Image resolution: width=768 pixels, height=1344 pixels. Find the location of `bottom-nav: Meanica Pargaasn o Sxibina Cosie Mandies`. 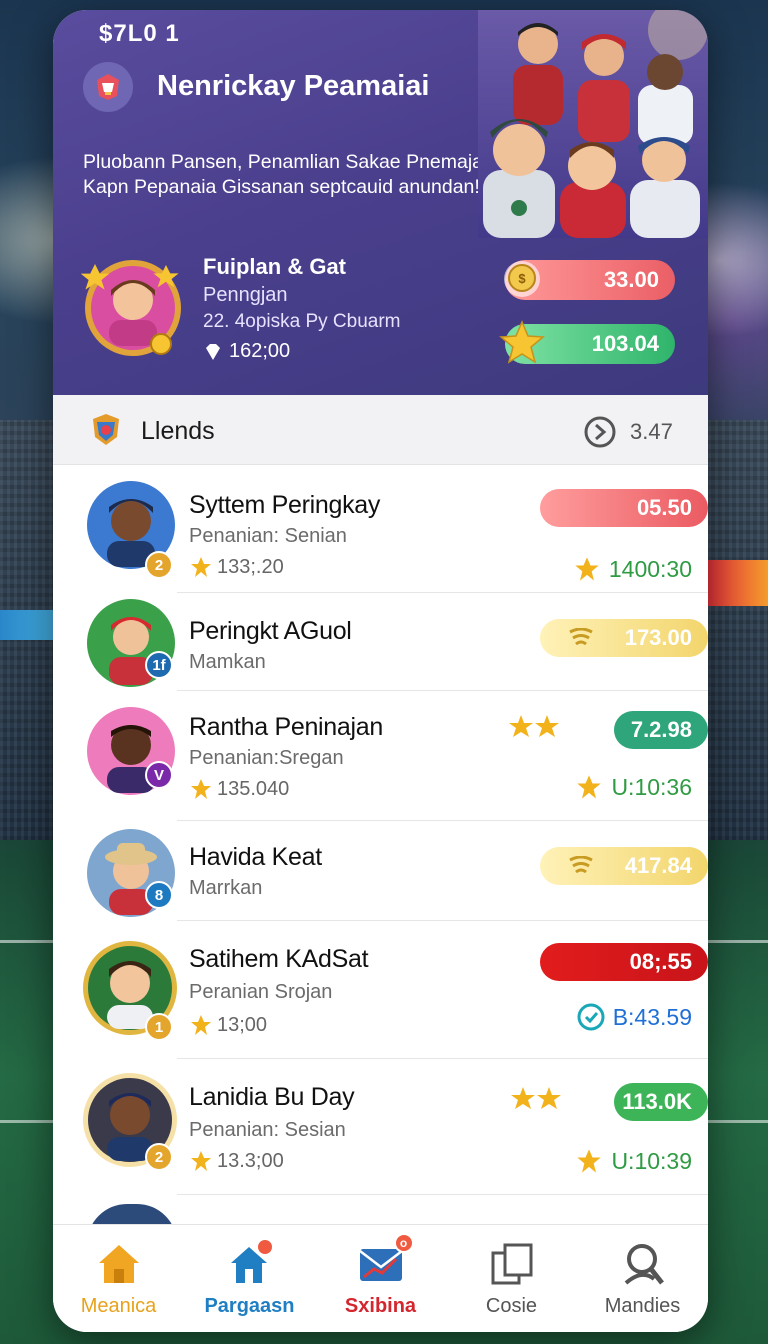

bottom-nav: Meanica Pargaasn o Sxibina Cosie Mandies is located at coordinates (380, 1278).